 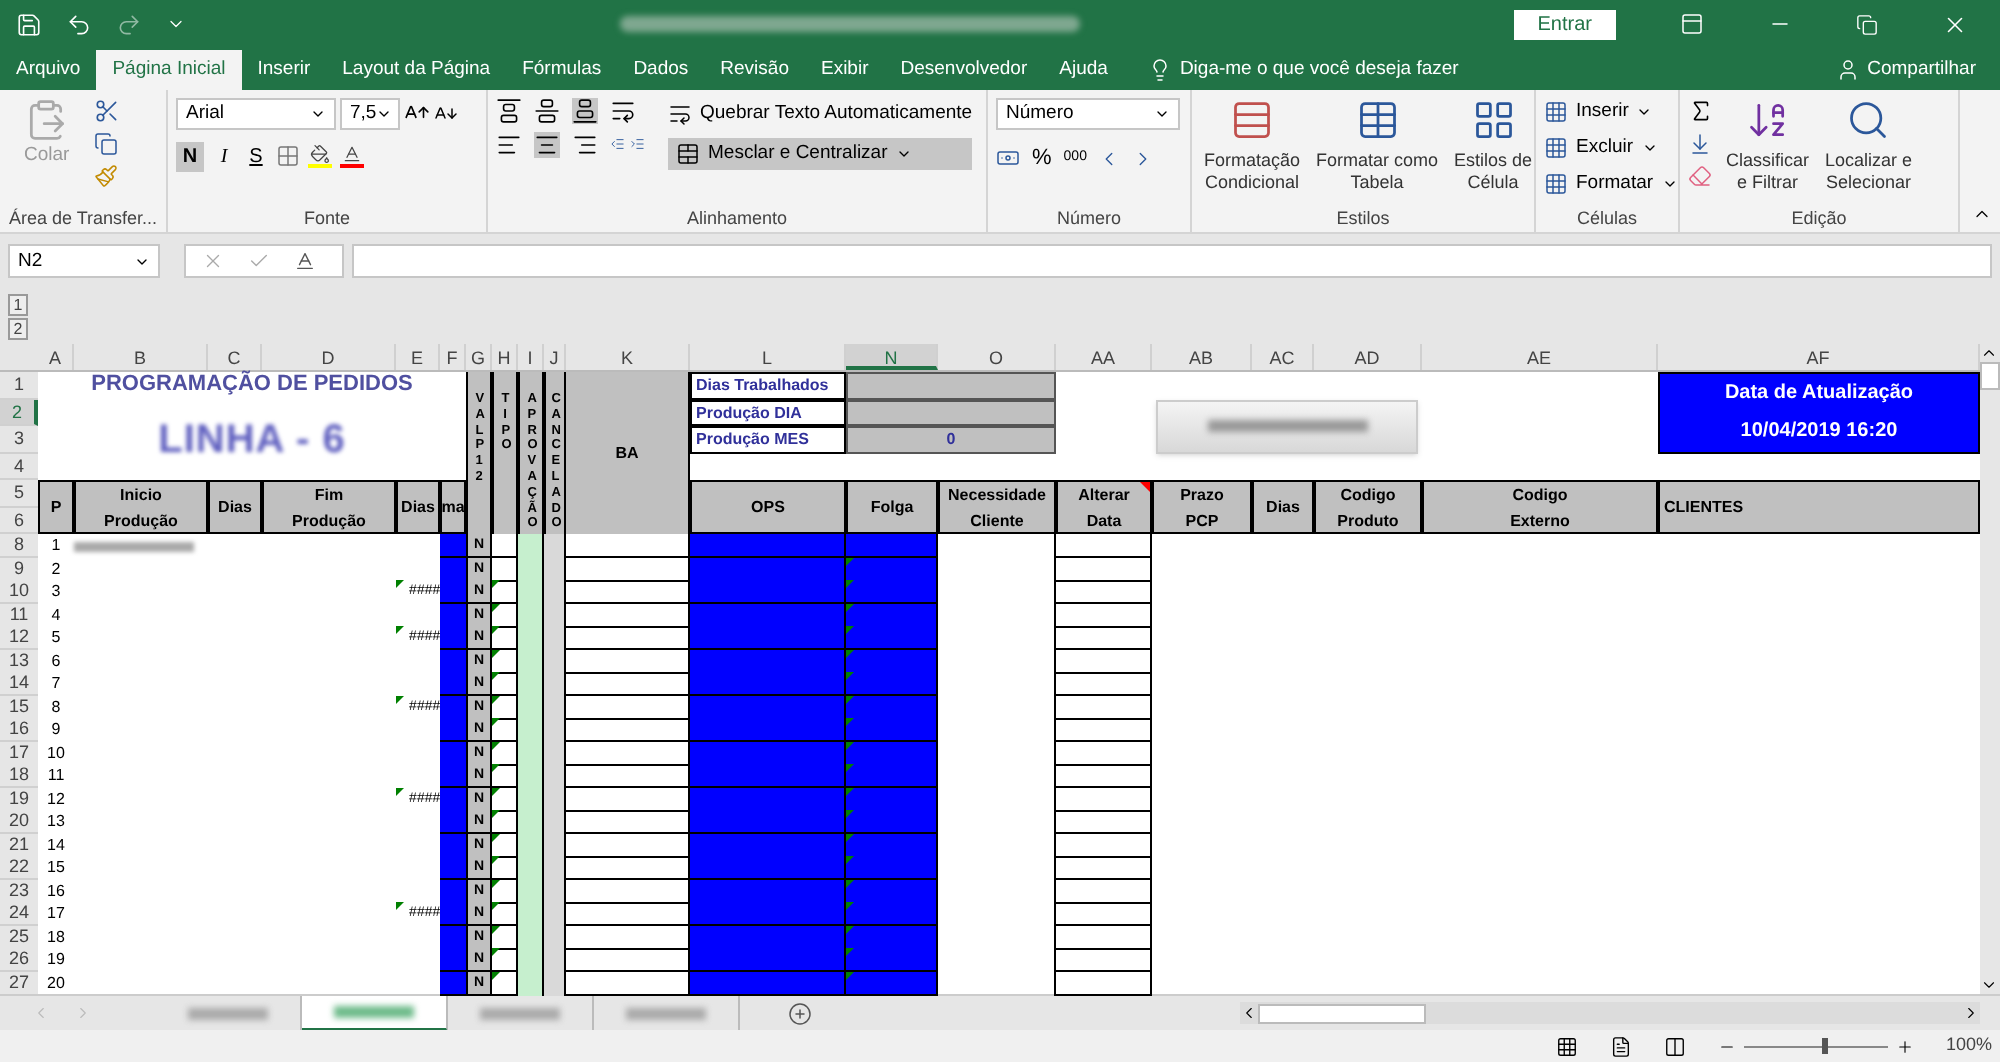 What do you see at coordinates (1088, 113) in the screenshot?
I see `number-format-dropdown: Número` at bounding box center [1088, 113].